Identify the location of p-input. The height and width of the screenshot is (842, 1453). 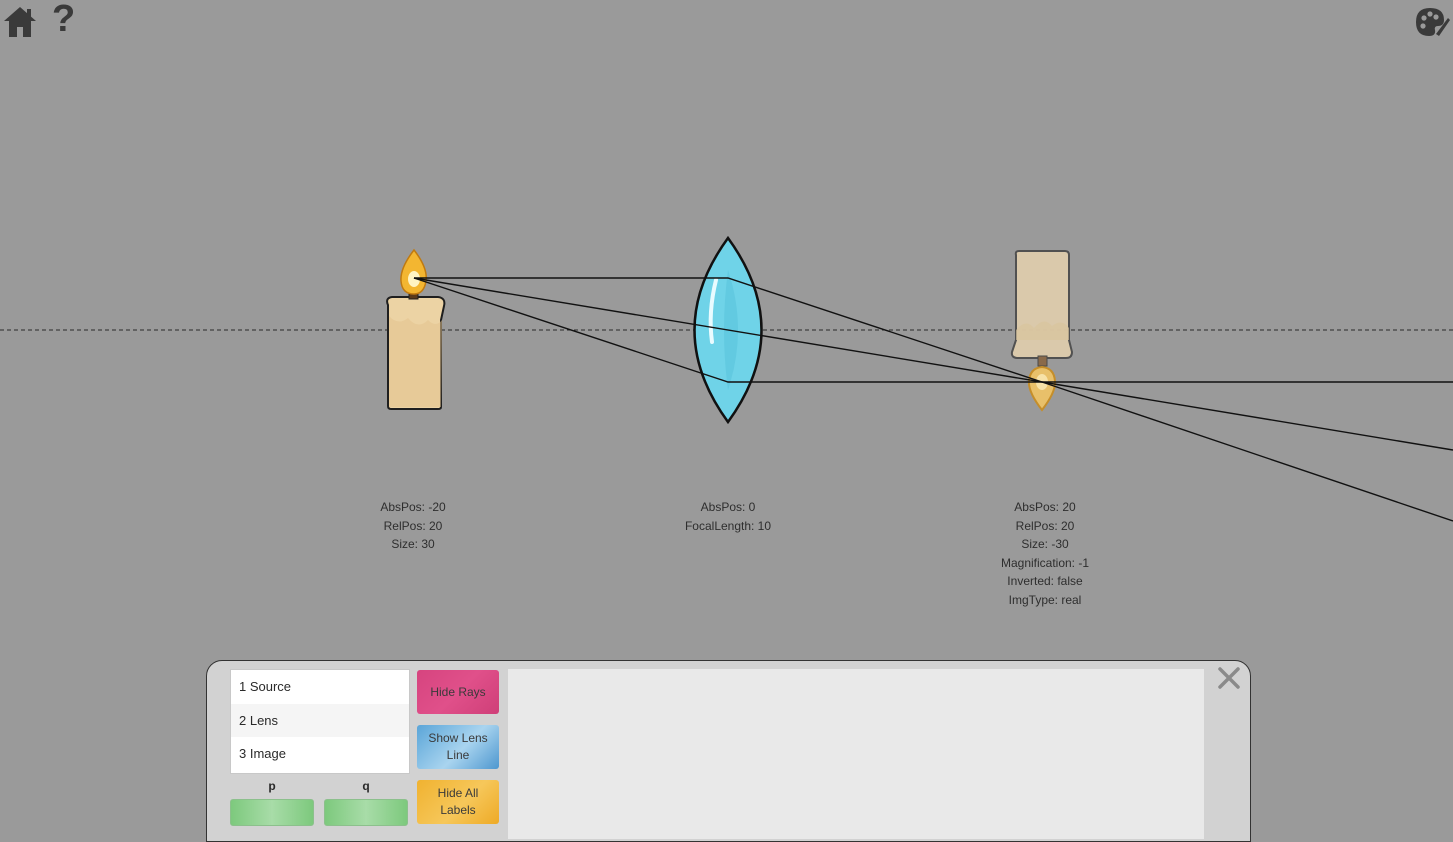
(272, 812).